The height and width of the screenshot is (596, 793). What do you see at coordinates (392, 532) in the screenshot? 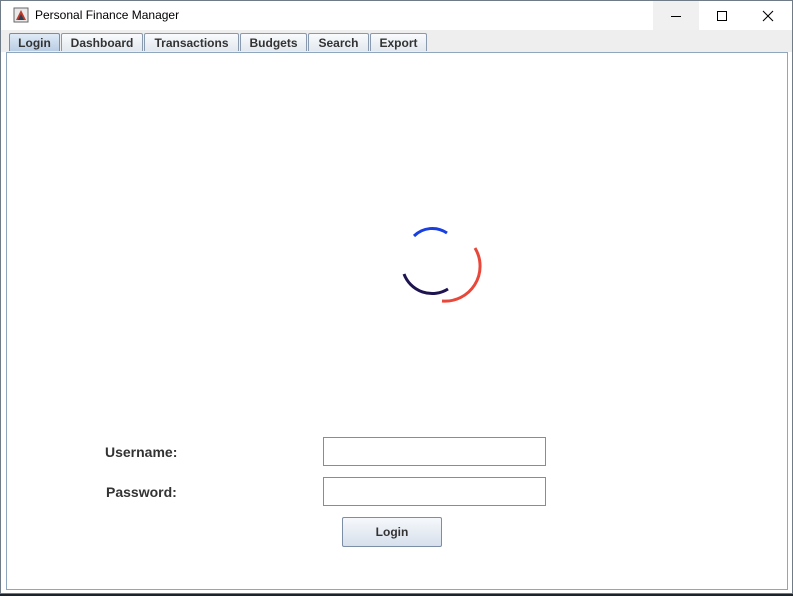
I see `login-button: Login` at bounding box center [392, 532].